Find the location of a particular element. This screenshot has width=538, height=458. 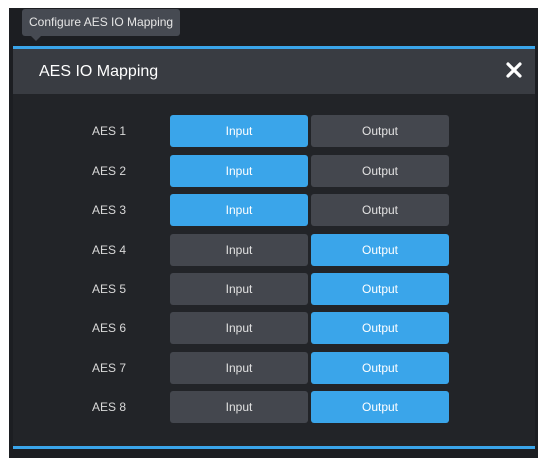

aes-row-4: AES 4 Input Output is located at coordinates (274, 250).